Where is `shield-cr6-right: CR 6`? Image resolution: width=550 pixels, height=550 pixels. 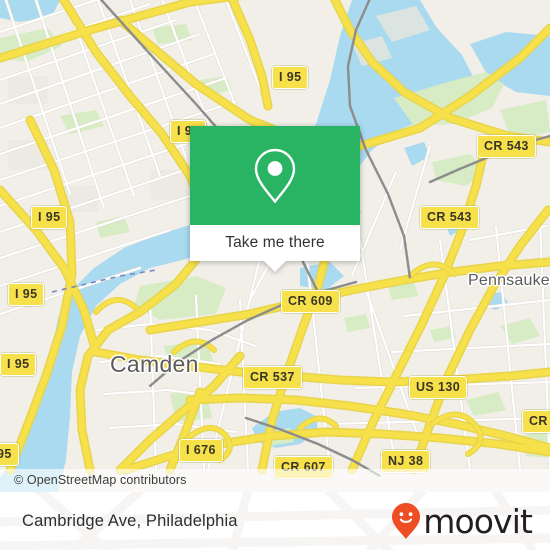
shield-cr6-right: CR 6 is located at coordinates (536, 421).